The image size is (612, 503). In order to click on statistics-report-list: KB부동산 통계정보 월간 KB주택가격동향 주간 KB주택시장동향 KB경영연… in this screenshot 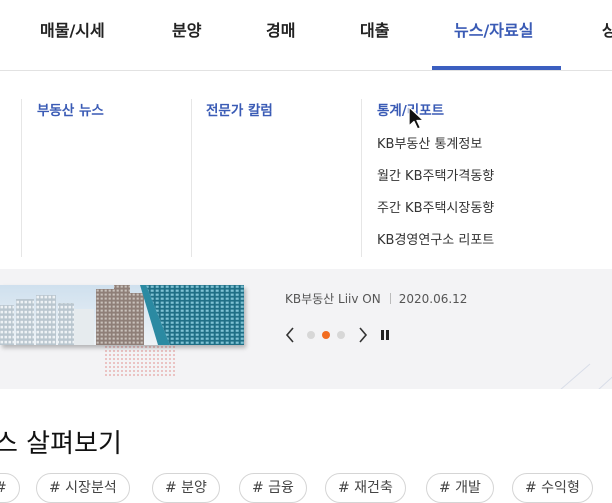, I will do `click(435, 193)`.